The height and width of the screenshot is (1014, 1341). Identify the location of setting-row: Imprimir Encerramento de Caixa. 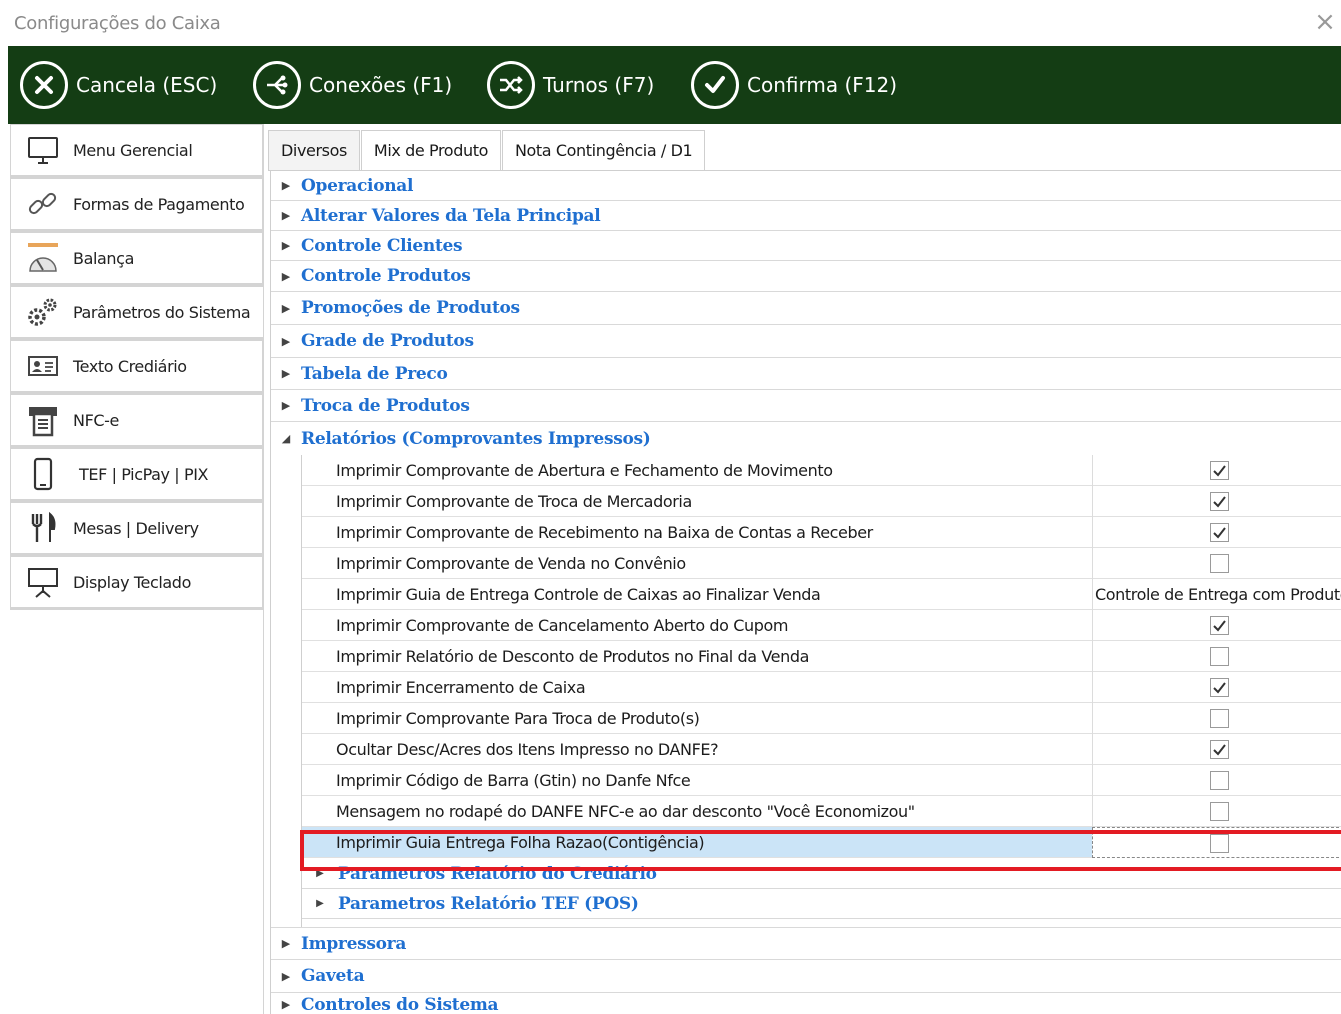
(821, 687).